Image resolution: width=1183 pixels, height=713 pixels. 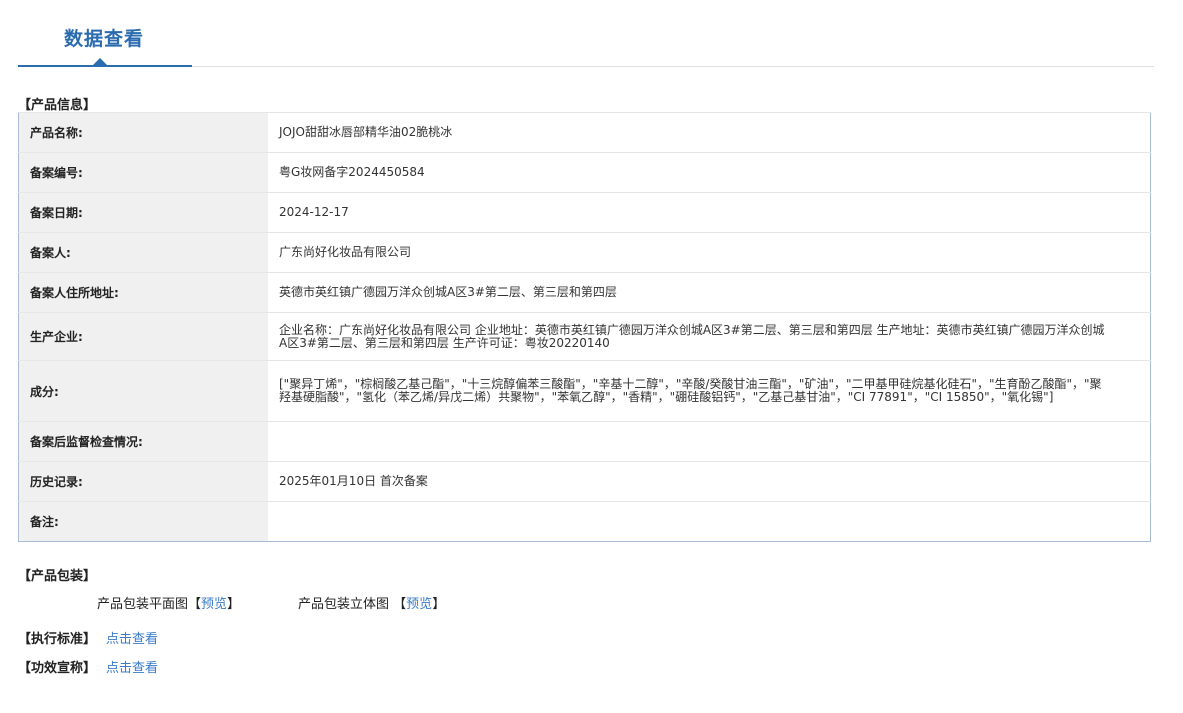 I want to click on solid-preview-link: 预览, so click(x=419, y=604).